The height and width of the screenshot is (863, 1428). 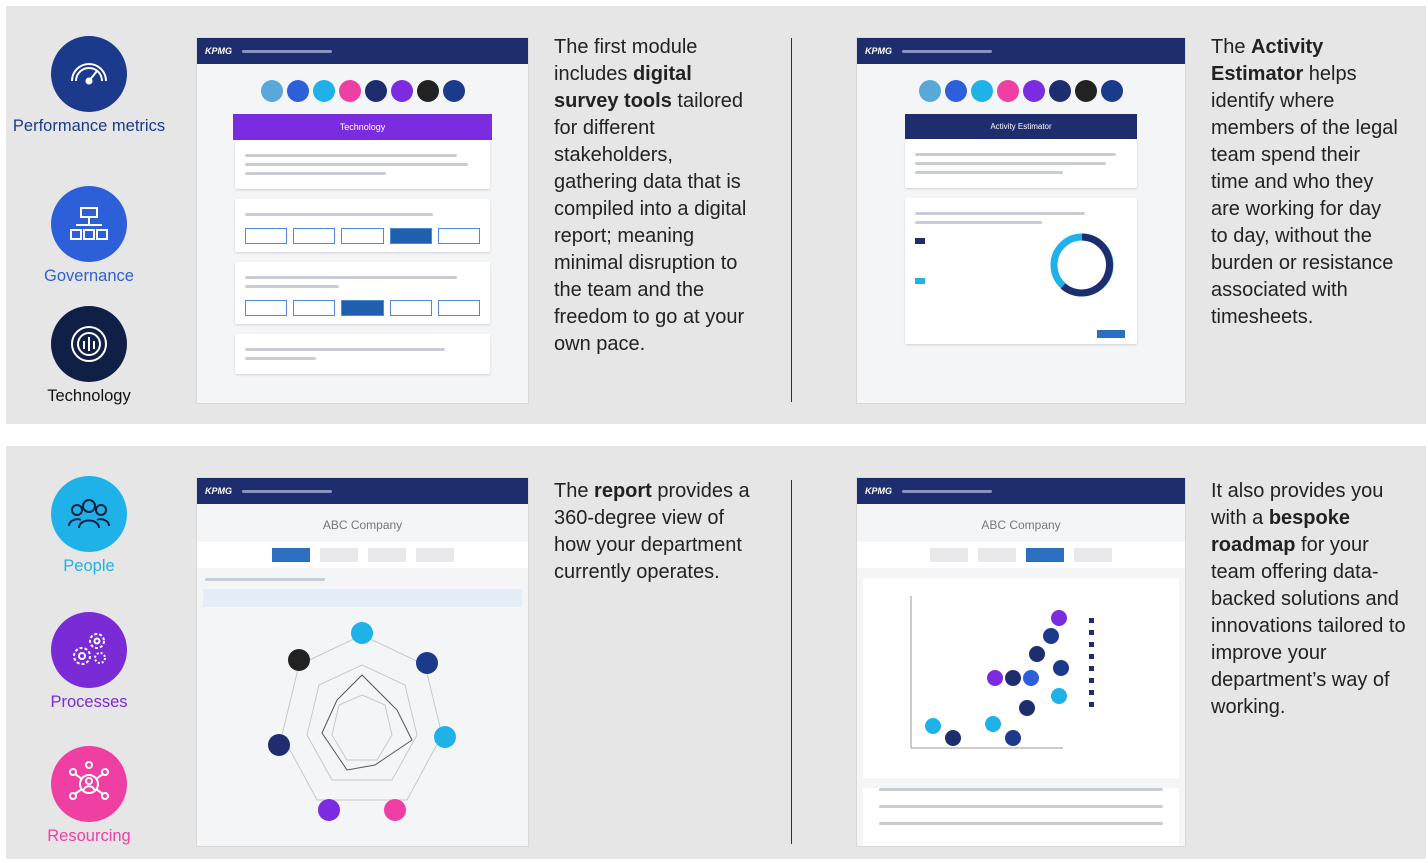 I want to click on category-people: People, so click(x=89, y=526).